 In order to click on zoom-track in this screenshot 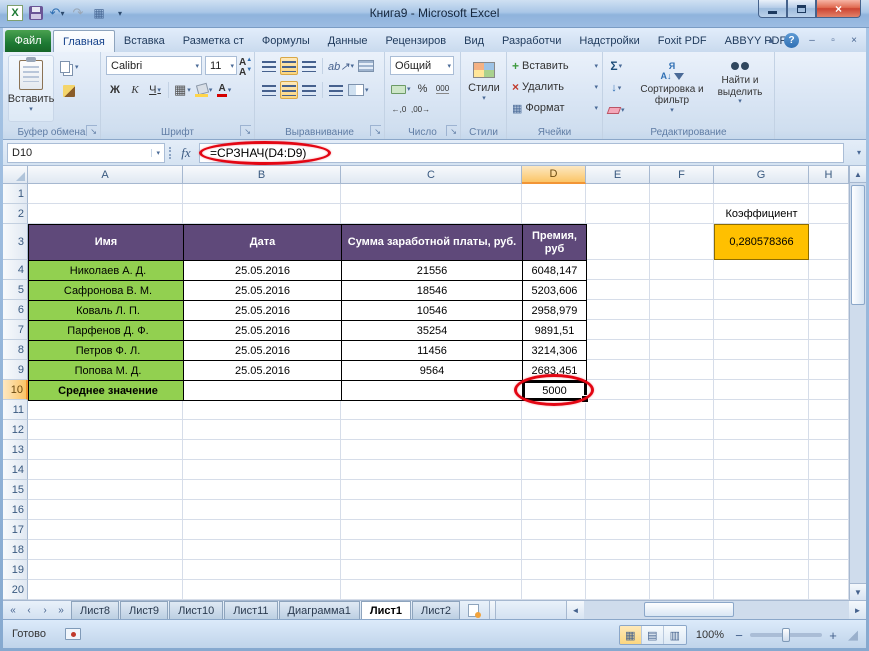, I will do `click(786, 635)`.